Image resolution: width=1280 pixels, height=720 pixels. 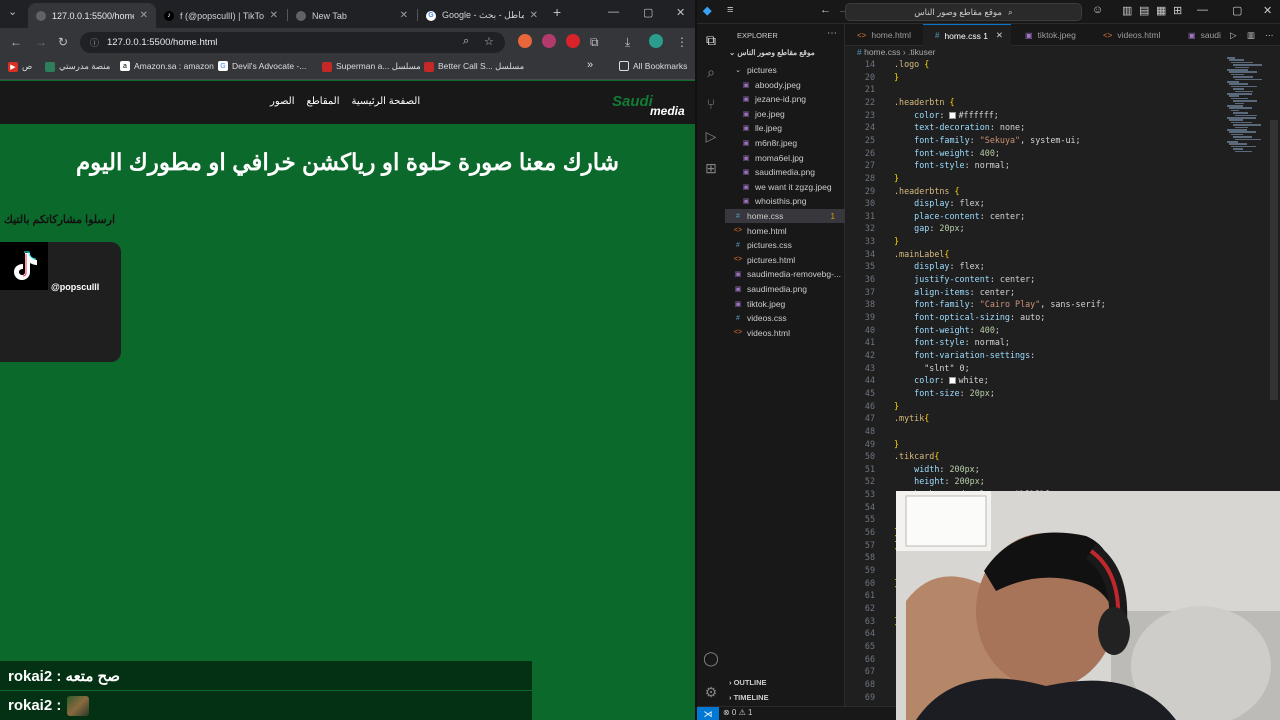 What do you see at coordinates (785, 216) in the screenshot?
I see `file-item: # home.css 1` at bounding box center [785, 216].